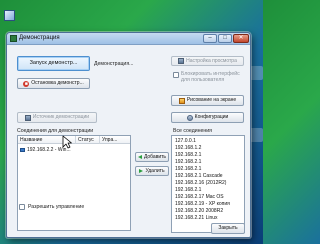 The image size is (320, 244). Describe the element at coordinates (188, 148) in the screenshot. I see `list-item: 192.168.1.2` at that location.